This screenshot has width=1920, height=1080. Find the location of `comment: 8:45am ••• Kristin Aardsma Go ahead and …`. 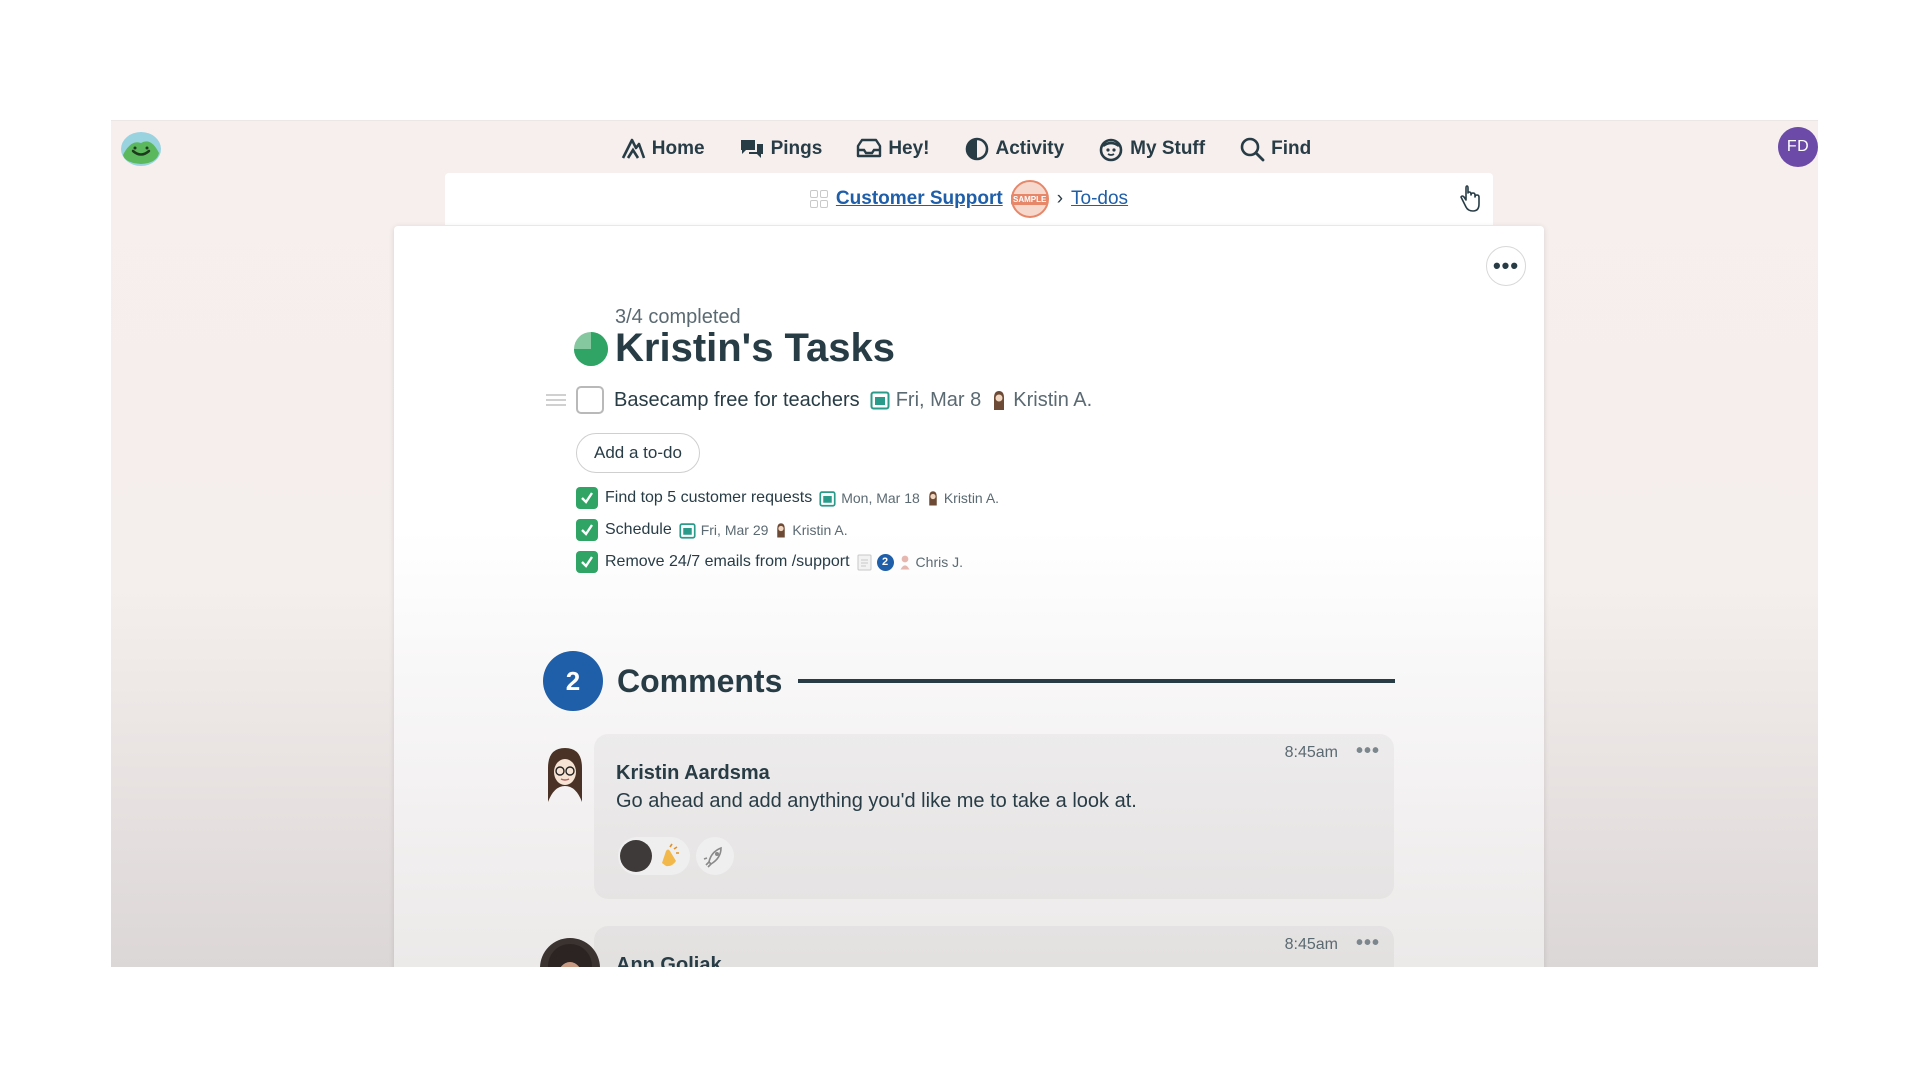

comment: 8:45am ••• Kristin Aardsma Go ahead and … is located at coordinates (971, 816).